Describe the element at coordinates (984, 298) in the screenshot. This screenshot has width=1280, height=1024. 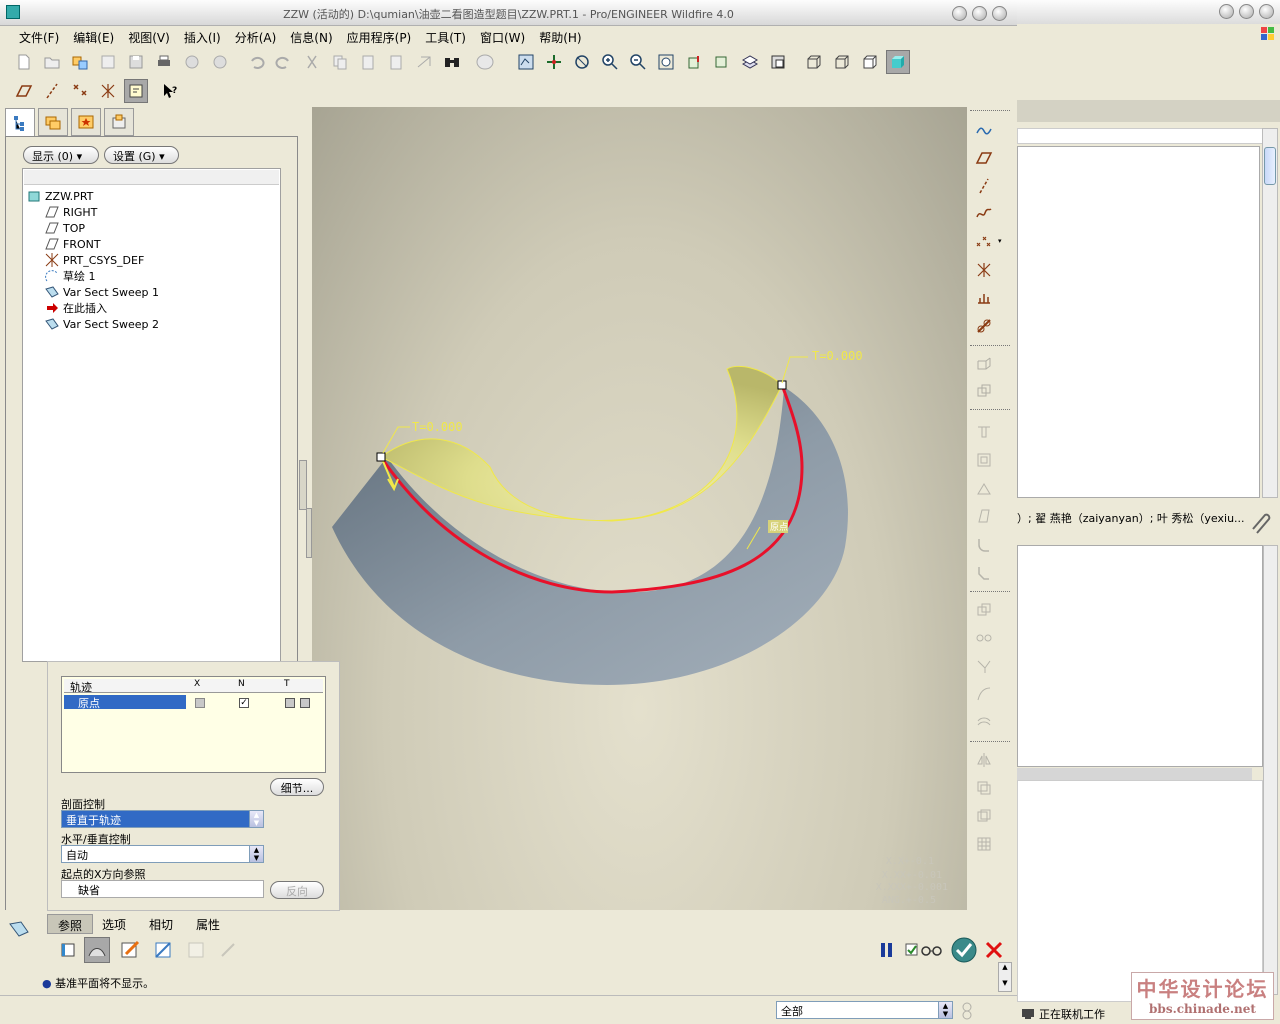
I see `analysis-tool-button` at that location.